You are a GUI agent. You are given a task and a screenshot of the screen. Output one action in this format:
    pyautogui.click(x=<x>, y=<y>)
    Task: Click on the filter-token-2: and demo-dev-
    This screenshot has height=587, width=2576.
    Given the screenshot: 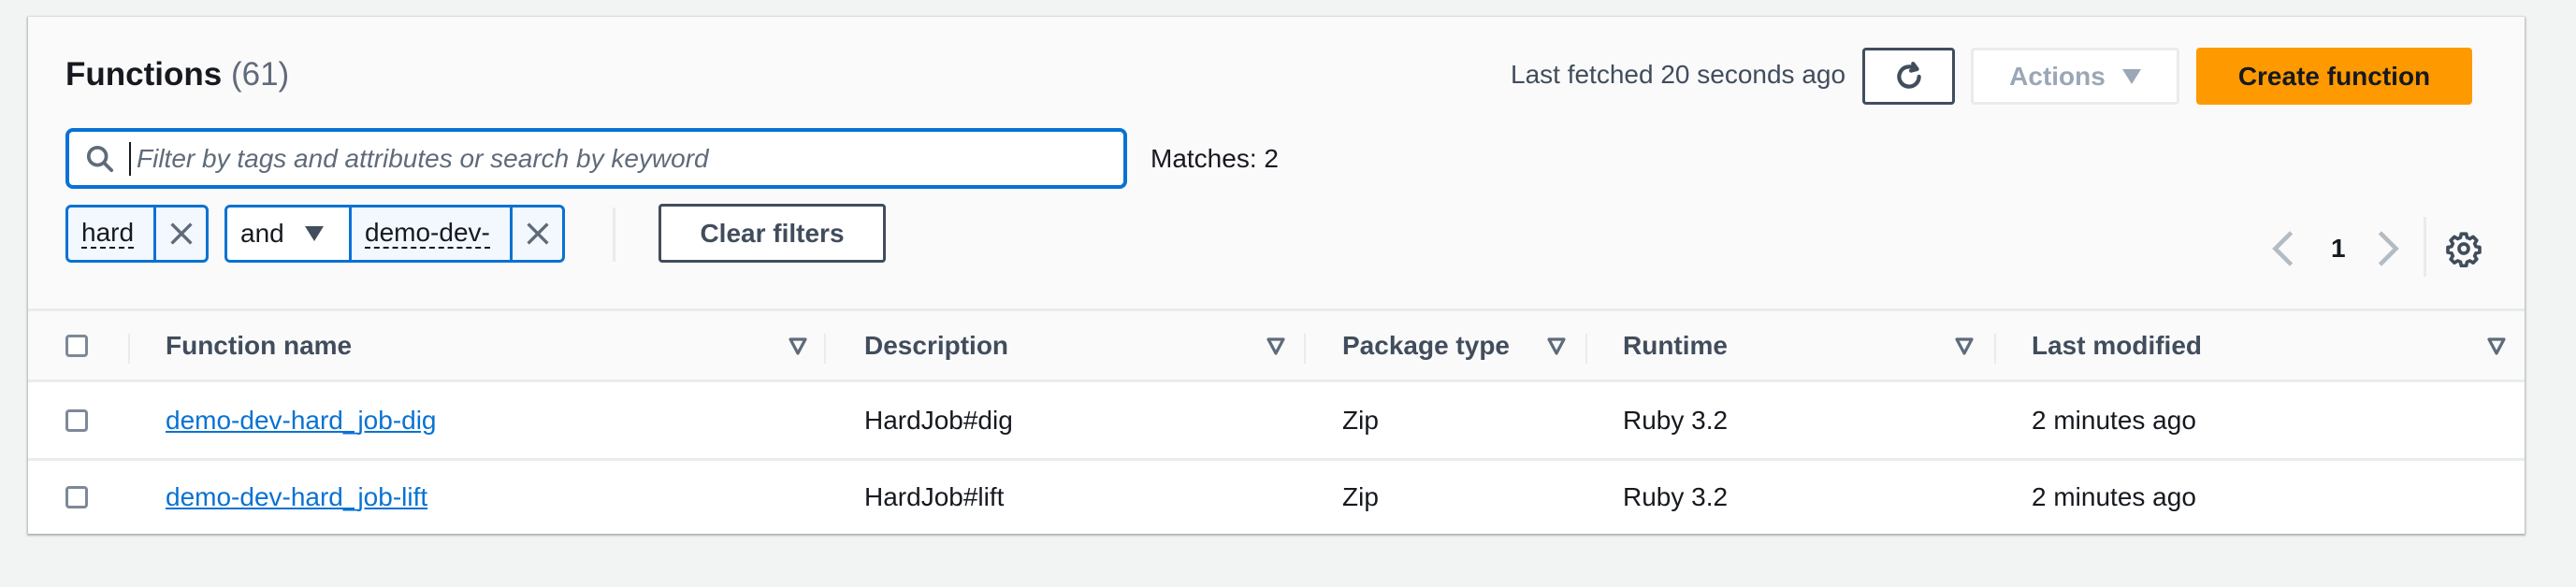 What is the action you would take?
    pyautogui.click(x=394, y=234)
    